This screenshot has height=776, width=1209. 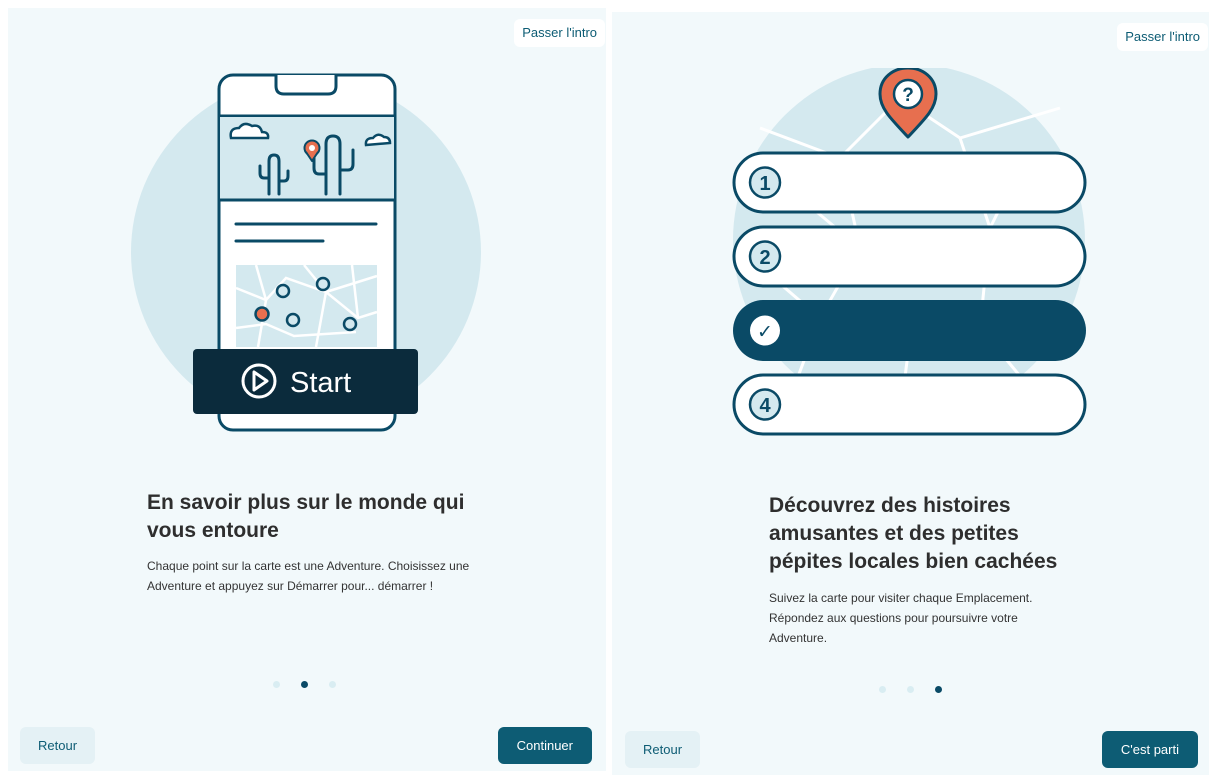 I want to click on svg-text: 2, so click(x=764, y=258).